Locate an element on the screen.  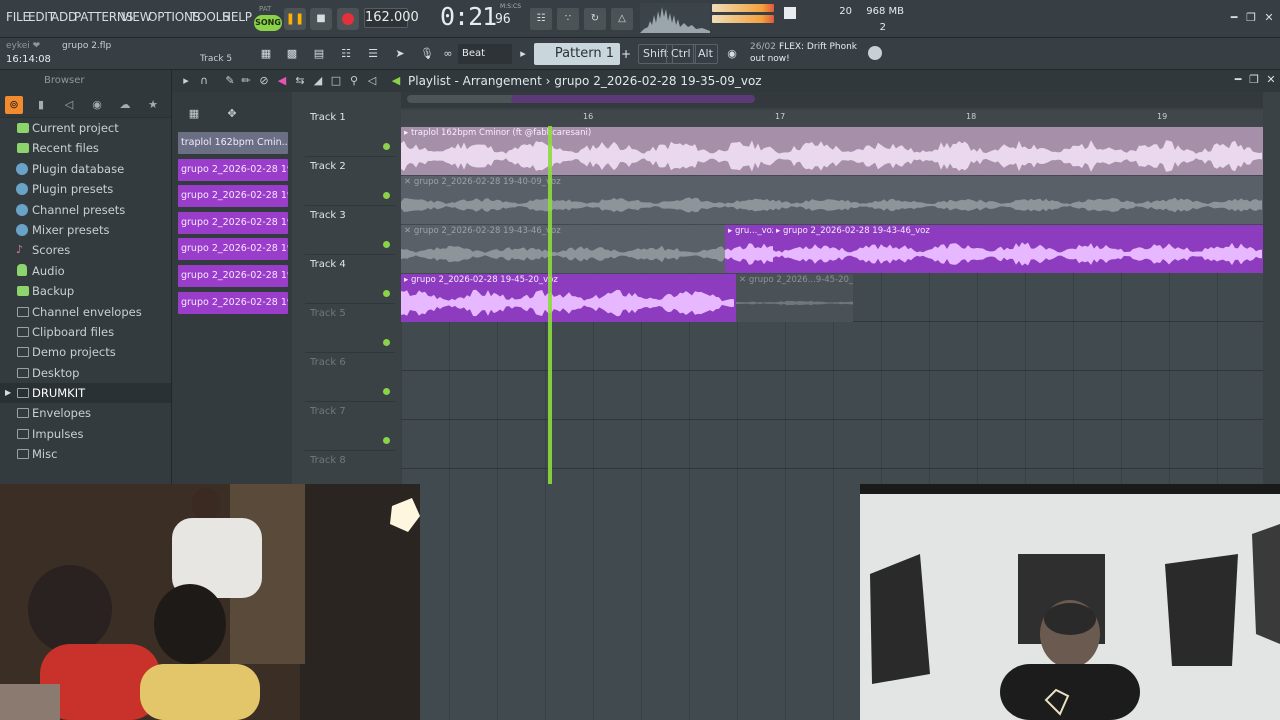
browser-item: Backup is located at coordinates (85, 291).